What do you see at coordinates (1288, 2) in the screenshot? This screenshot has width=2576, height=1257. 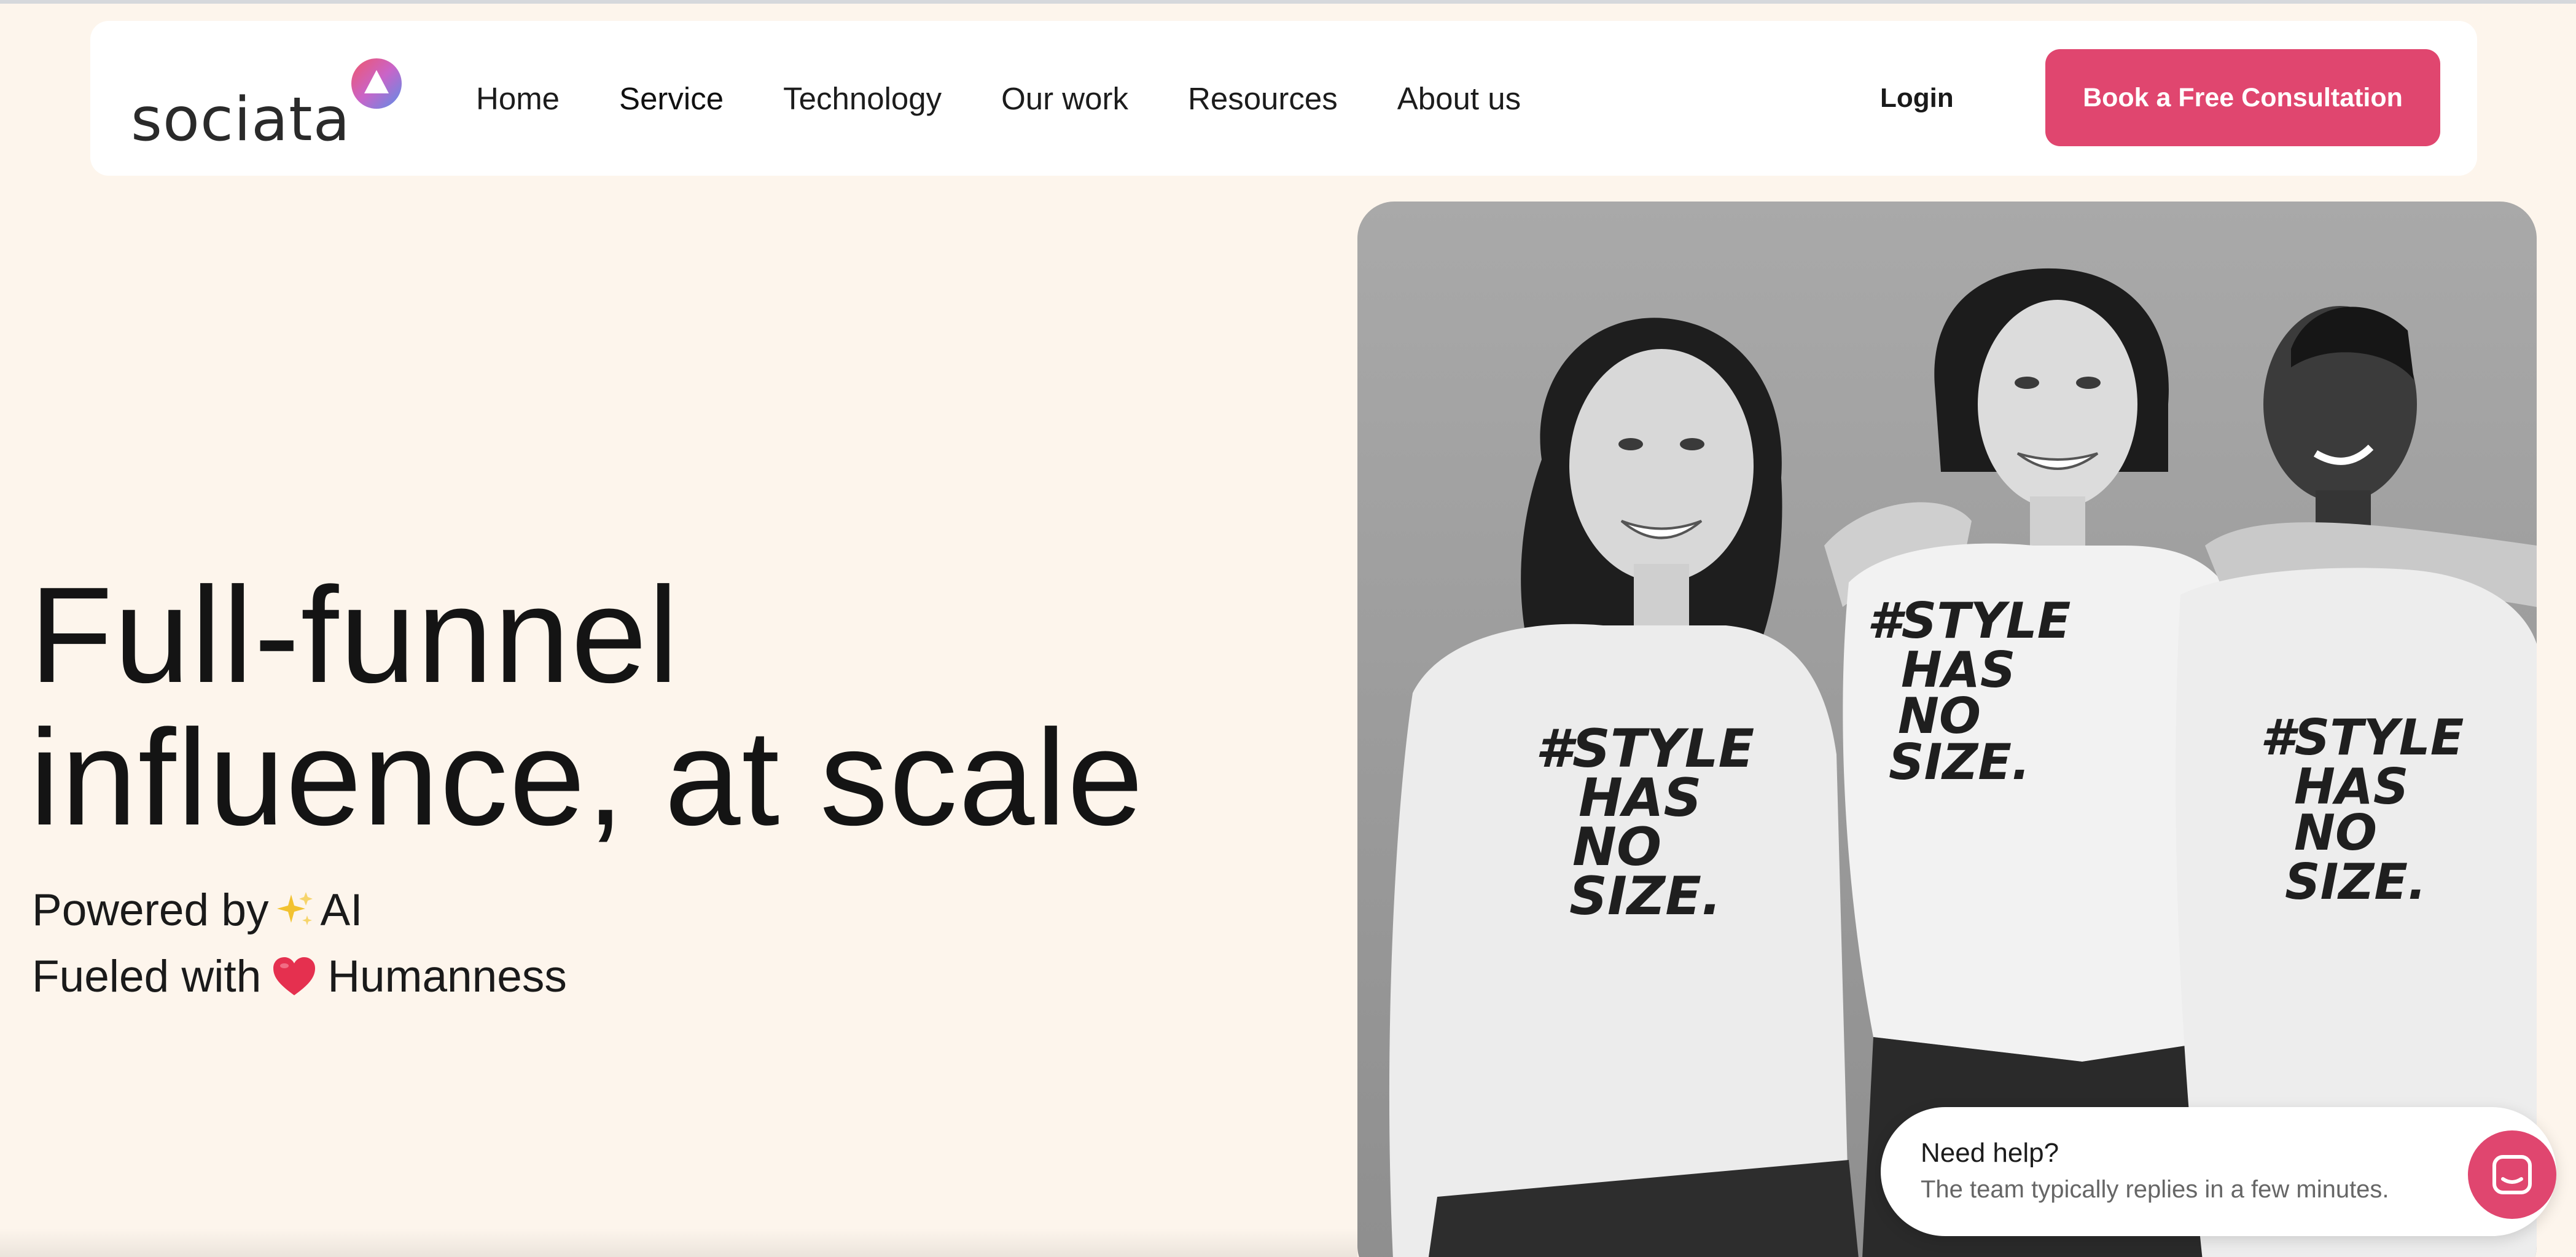 I see `browser-top-border` at bounding box center [1288, 2].